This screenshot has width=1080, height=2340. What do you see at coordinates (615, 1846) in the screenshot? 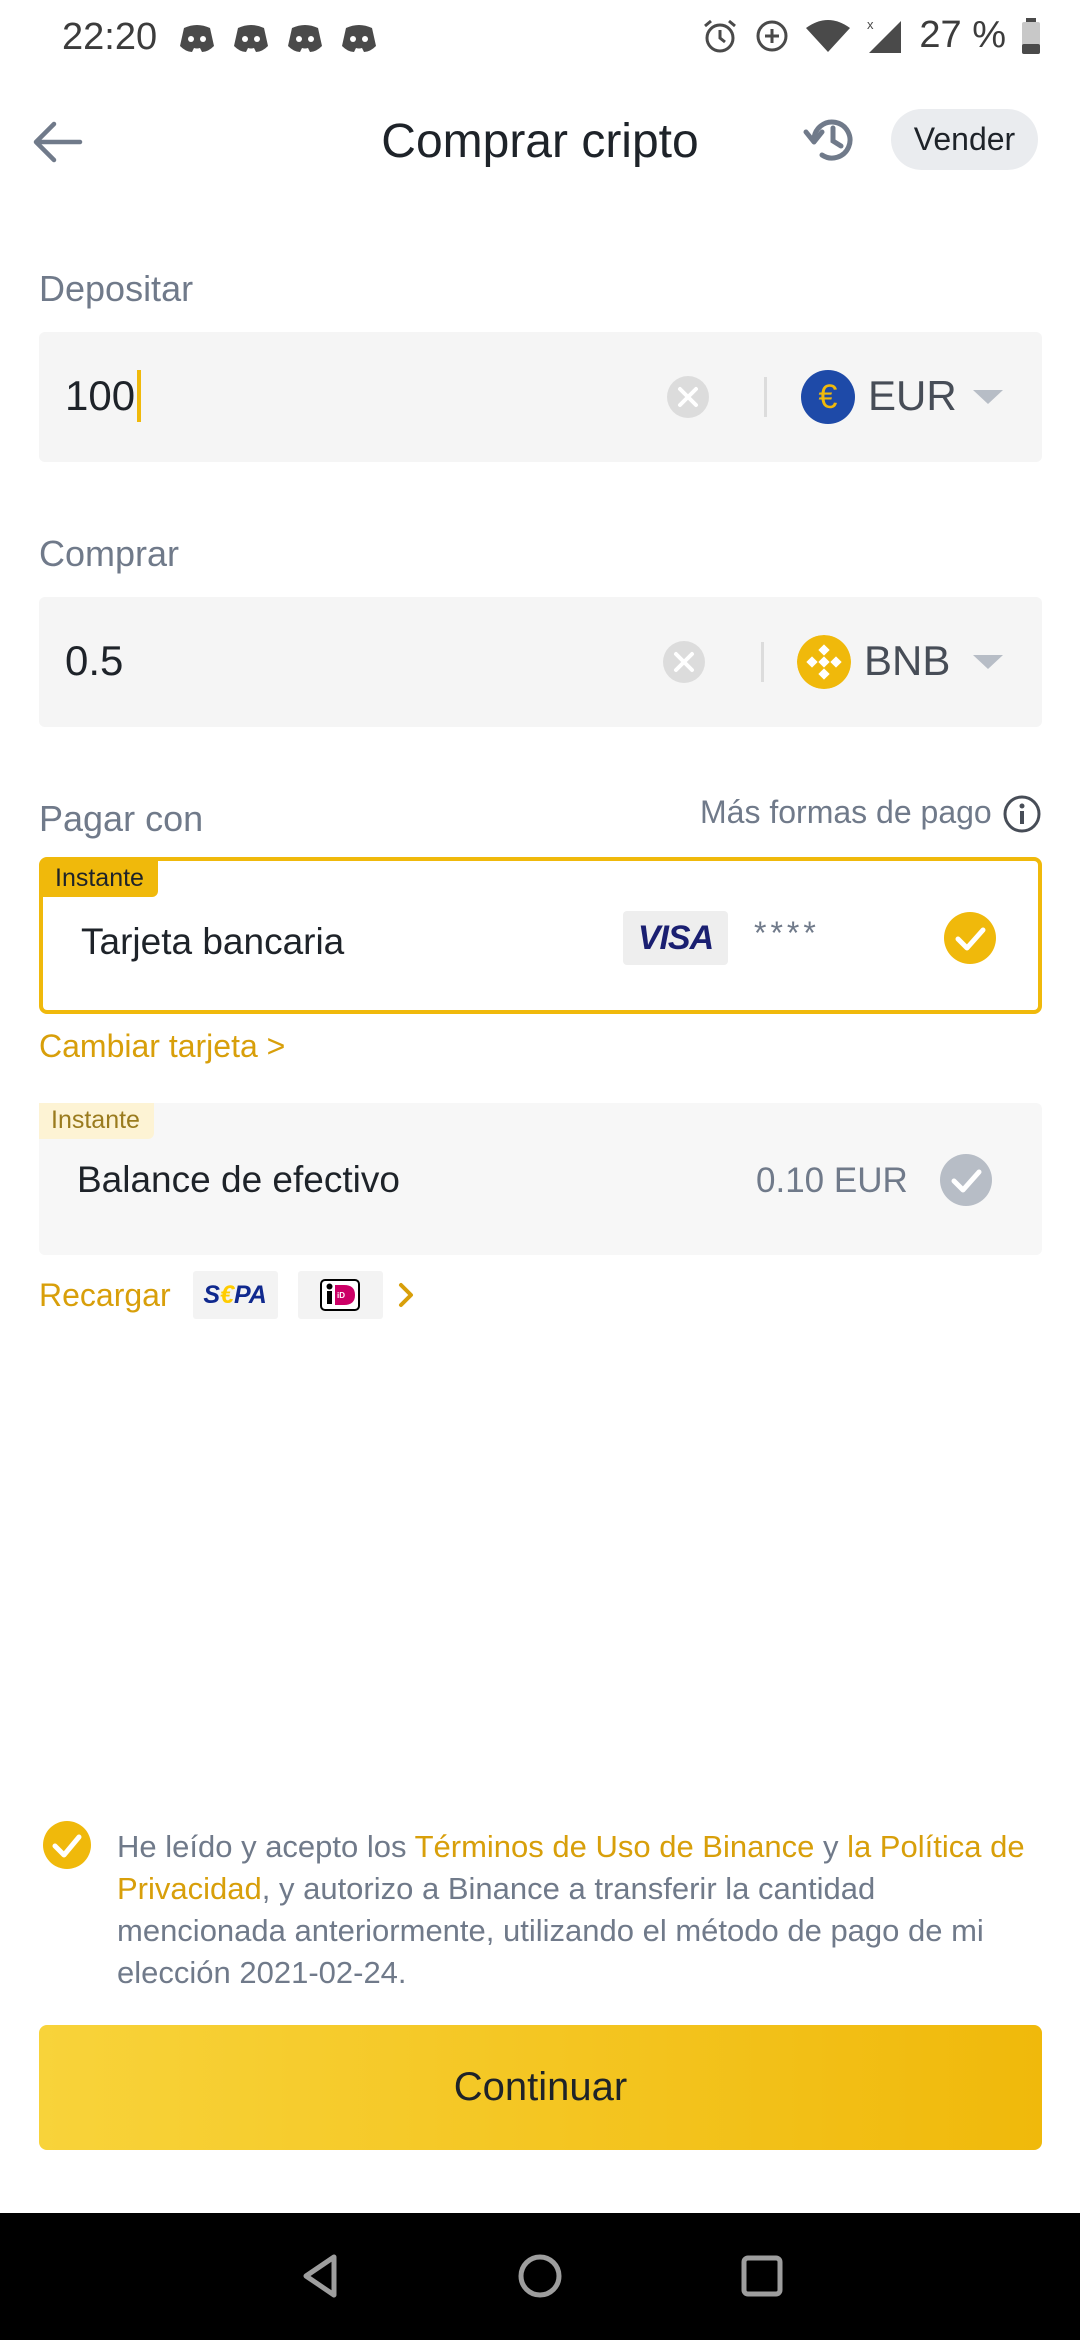
I see `terms-of-use-link: Términos de Uso de Binance` at bounding box center [615, 1846].